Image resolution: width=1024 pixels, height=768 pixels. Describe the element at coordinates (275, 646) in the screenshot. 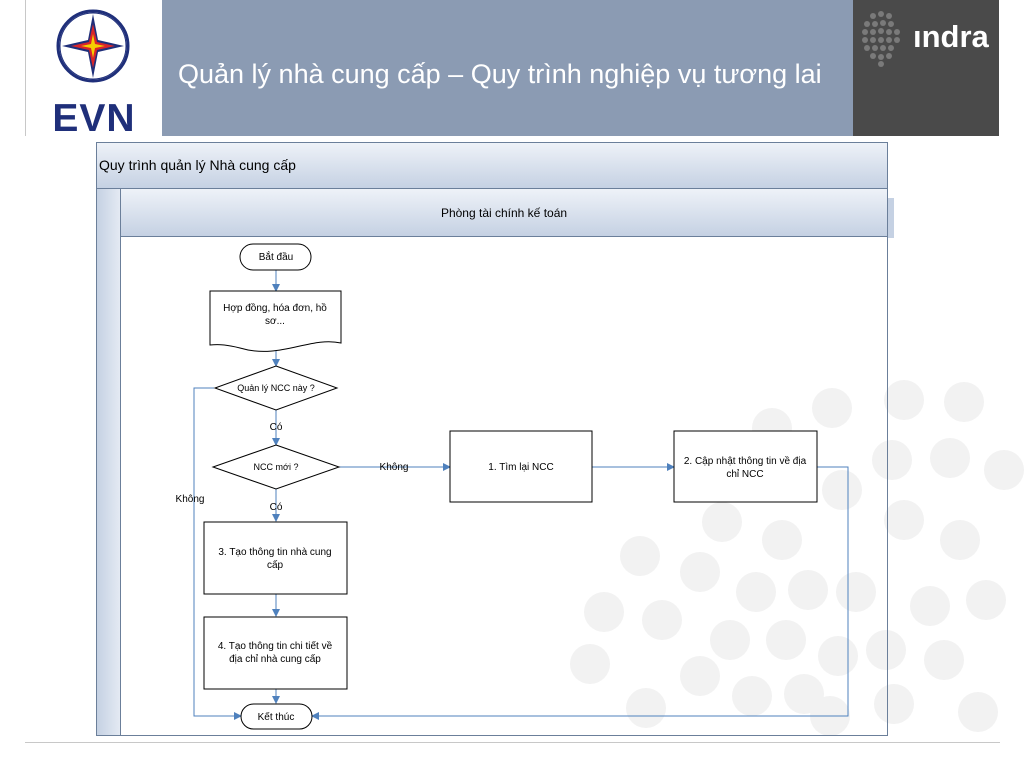

I see `svg-text: 4. Tạo thông tin chi tiết về` at that location.